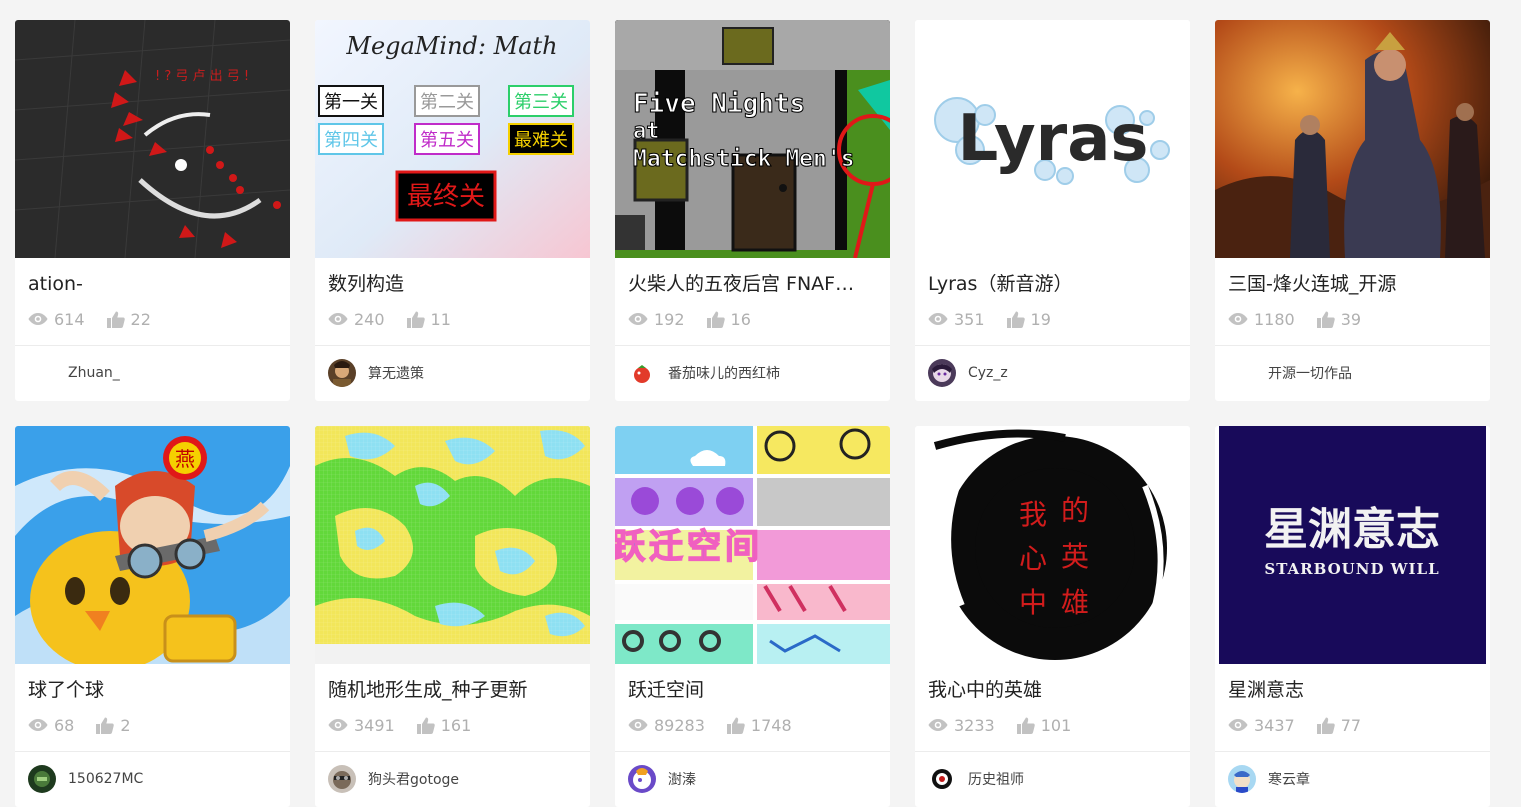 The image size is (1521, 807). I want to click on project-stats: 192 16, so click(752, 319).